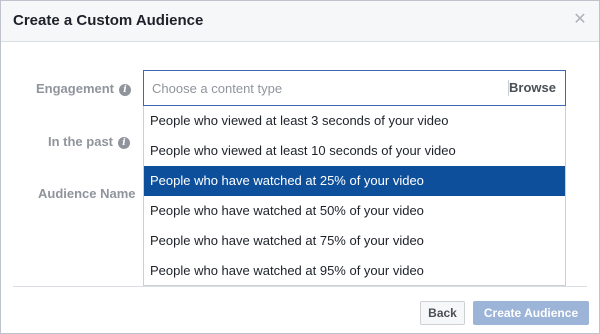 The width and height of the screenshot is (600, 334). What do you see at coordinates (531, 313) in the screenshot?
I see `create-audience-button: Create Audience` at bounding box center [531, 313].